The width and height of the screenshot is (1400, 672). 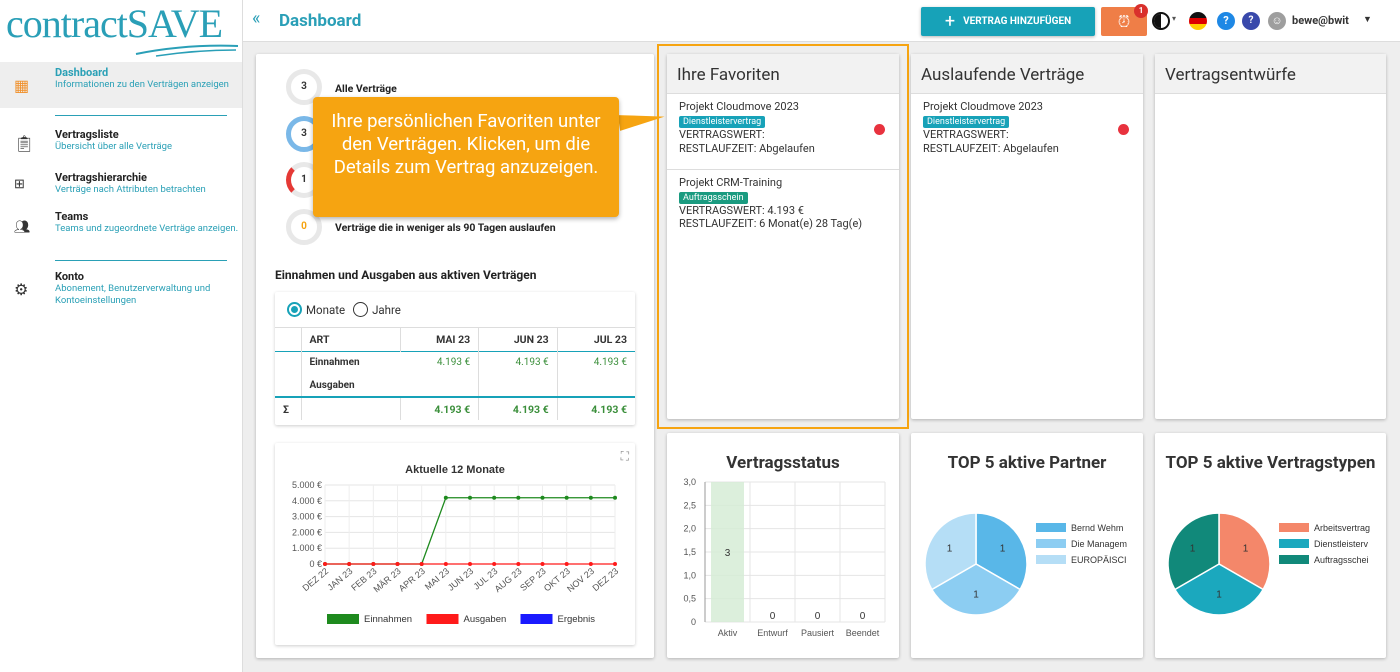 What do you see at coordinates (294, 309) in the screenshot?
I see `radio-months` at bounding box center [294, 309].